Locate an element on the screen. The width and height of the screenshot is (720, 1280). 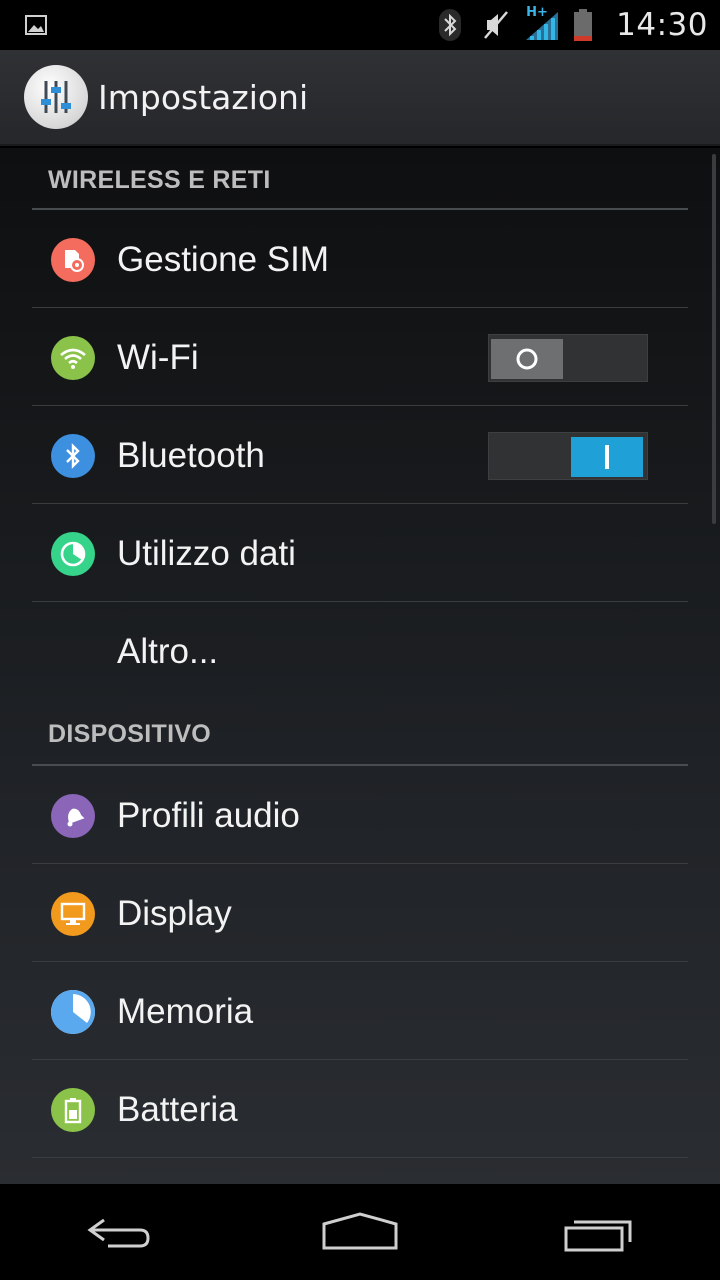
settings-item-label: Utilizzo dati is located at coordinates (206, 553).